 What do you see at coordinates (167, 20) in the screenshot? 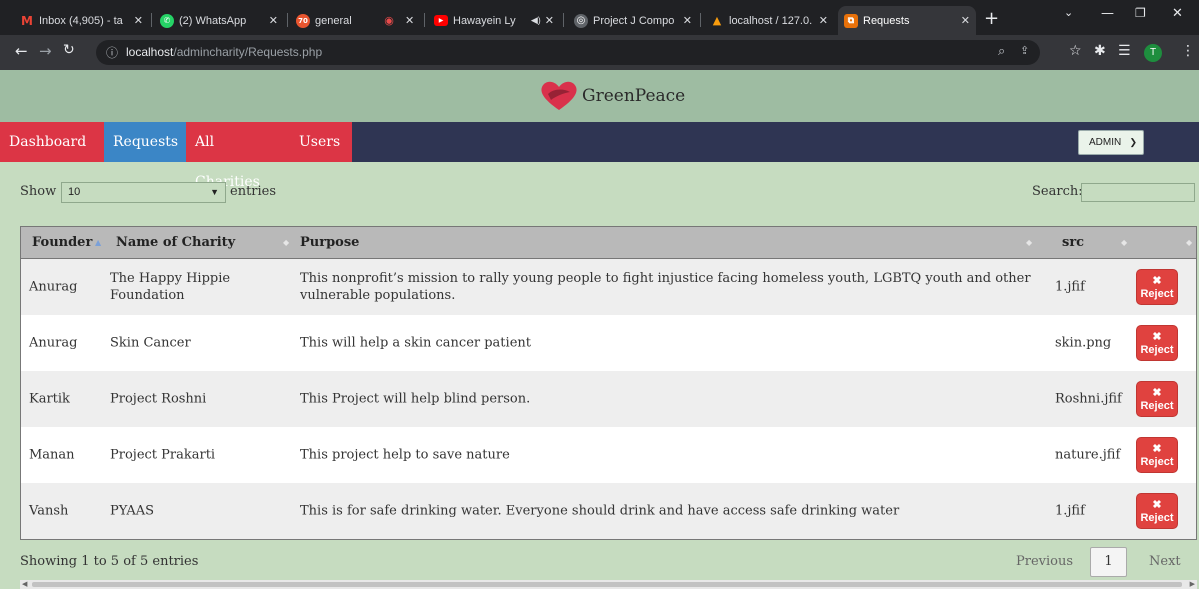
I see `whatsapp-icon: ✆` at bounding box center [167, 20].